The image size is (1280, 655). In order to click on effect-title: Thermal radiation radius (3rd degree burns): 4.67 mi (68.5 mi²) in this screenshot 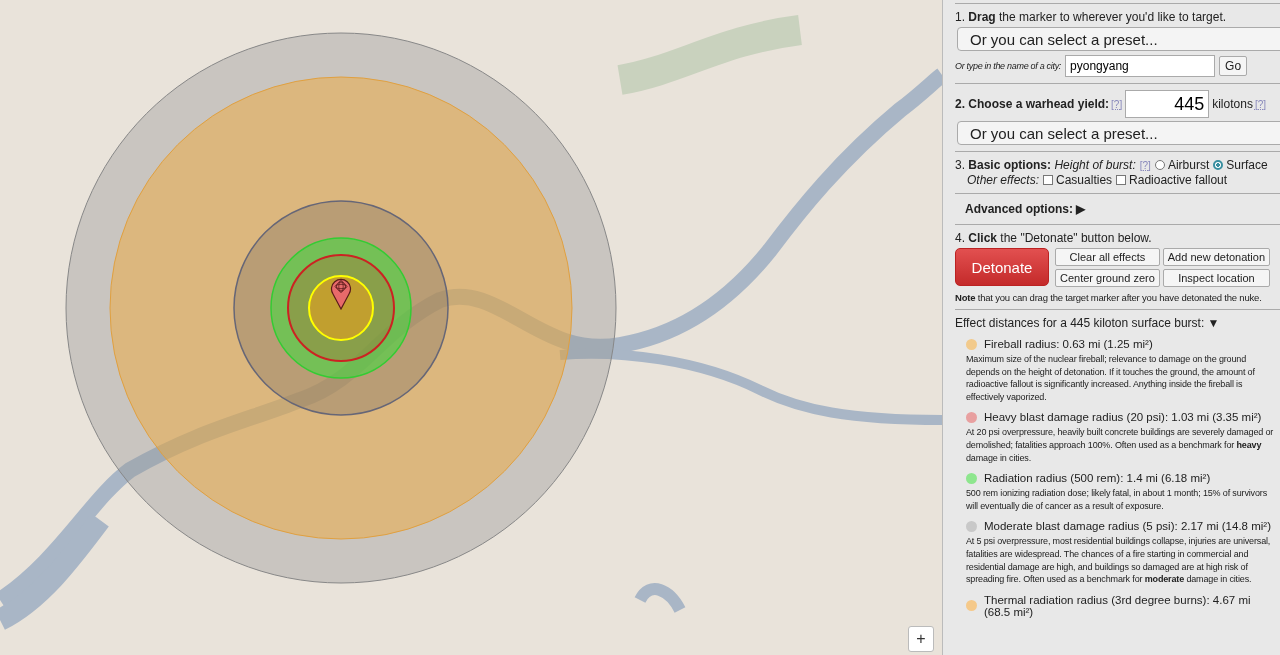, I will do `click(1118, 605)`.